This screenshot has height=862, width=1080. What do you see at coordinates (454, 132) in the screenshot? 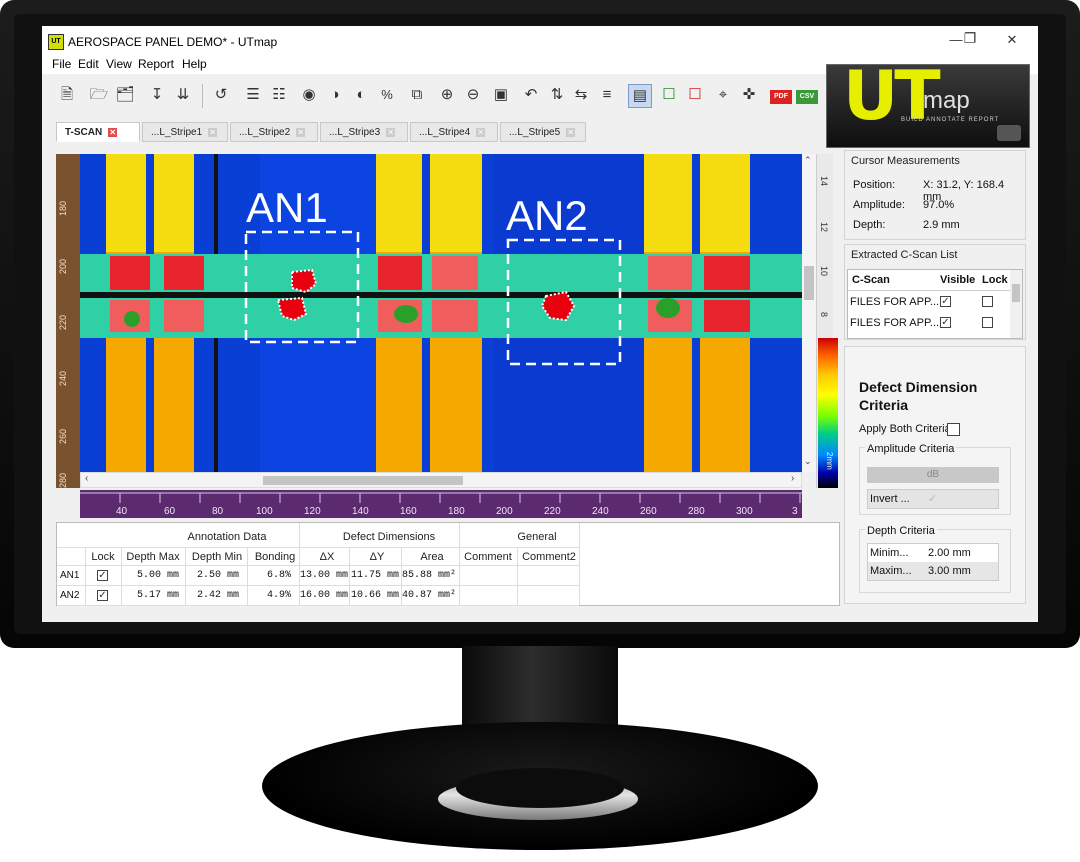
I see `tab-stripe4: ...L_Stripe4 ✕` at bounding box center [454, 132].